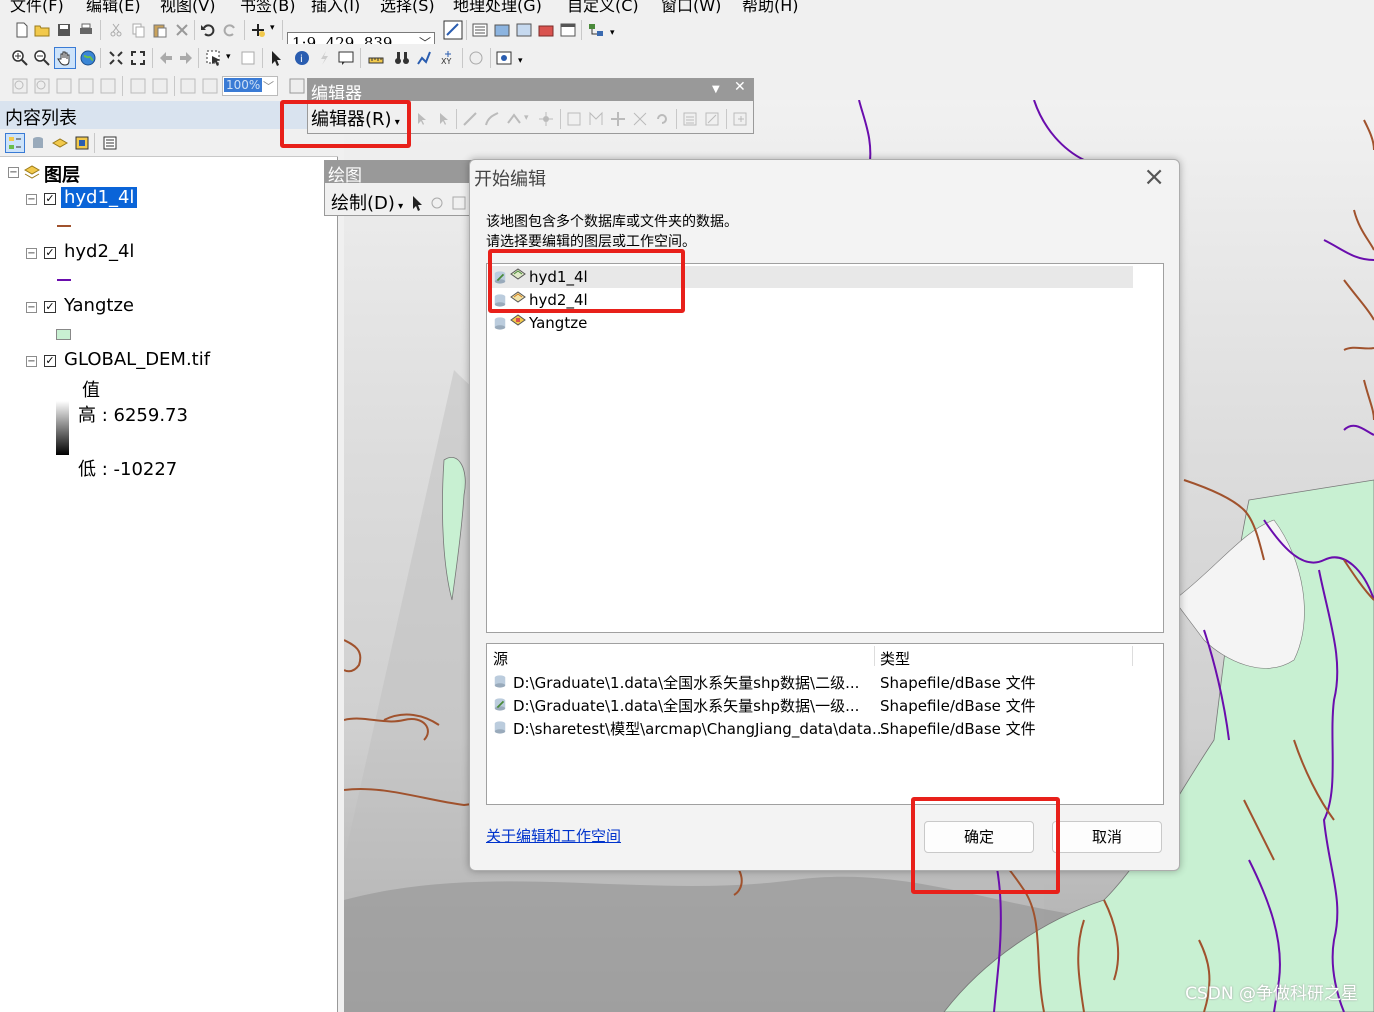 Image resolution: width=1374 pixels, height=1012 pixels. Describe the element at coordinates (459, 203) in the screenshot. I see `draw-zoom-selected-icon` at that location.